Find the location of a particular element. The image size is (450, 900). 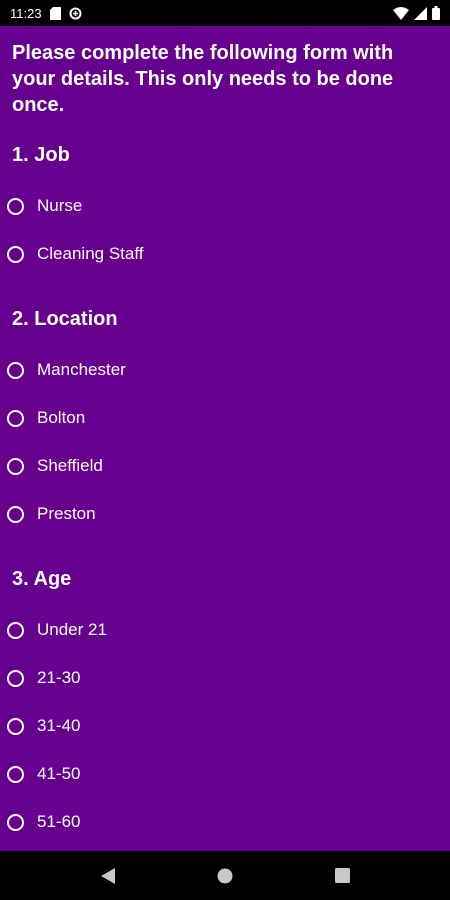

option-label: 51-60 is located at coordinates (59, 821).